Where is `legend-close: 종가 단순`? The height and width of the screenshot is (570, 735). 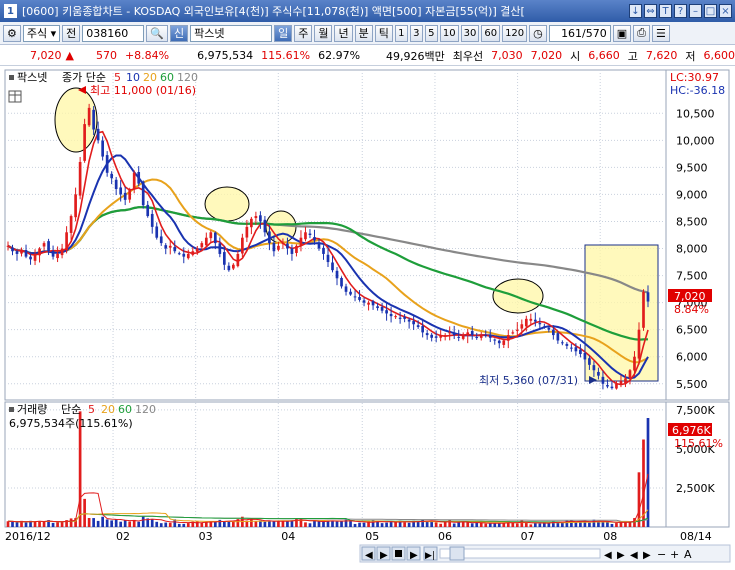 legend-close: 종가 단순 is located at coordinates (84, 77).